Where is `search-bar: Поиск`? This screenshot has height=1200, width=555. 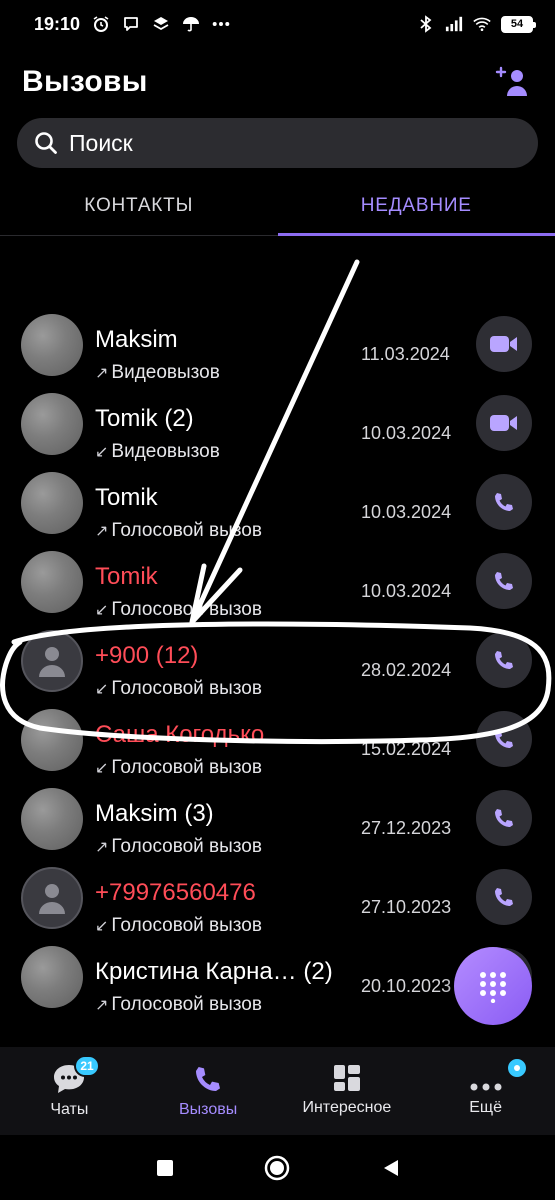 search-bar: Поиск is located at coordinates (277, 143).